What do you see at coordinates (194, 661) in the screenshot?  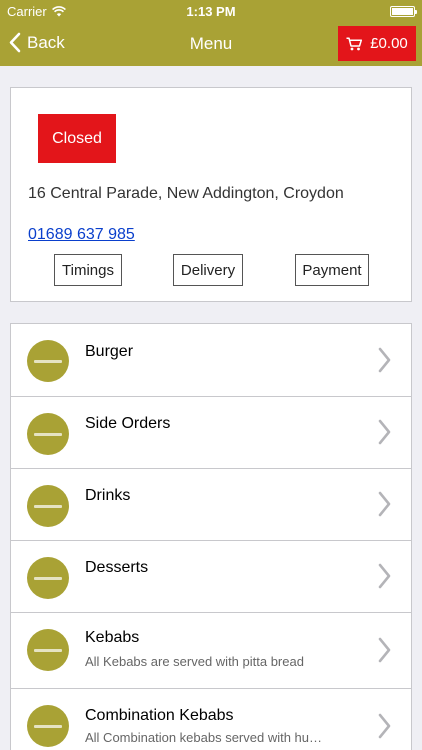 I see `category-description: All Kebabs are served with pitta bread` at bounding box center [194, 661].